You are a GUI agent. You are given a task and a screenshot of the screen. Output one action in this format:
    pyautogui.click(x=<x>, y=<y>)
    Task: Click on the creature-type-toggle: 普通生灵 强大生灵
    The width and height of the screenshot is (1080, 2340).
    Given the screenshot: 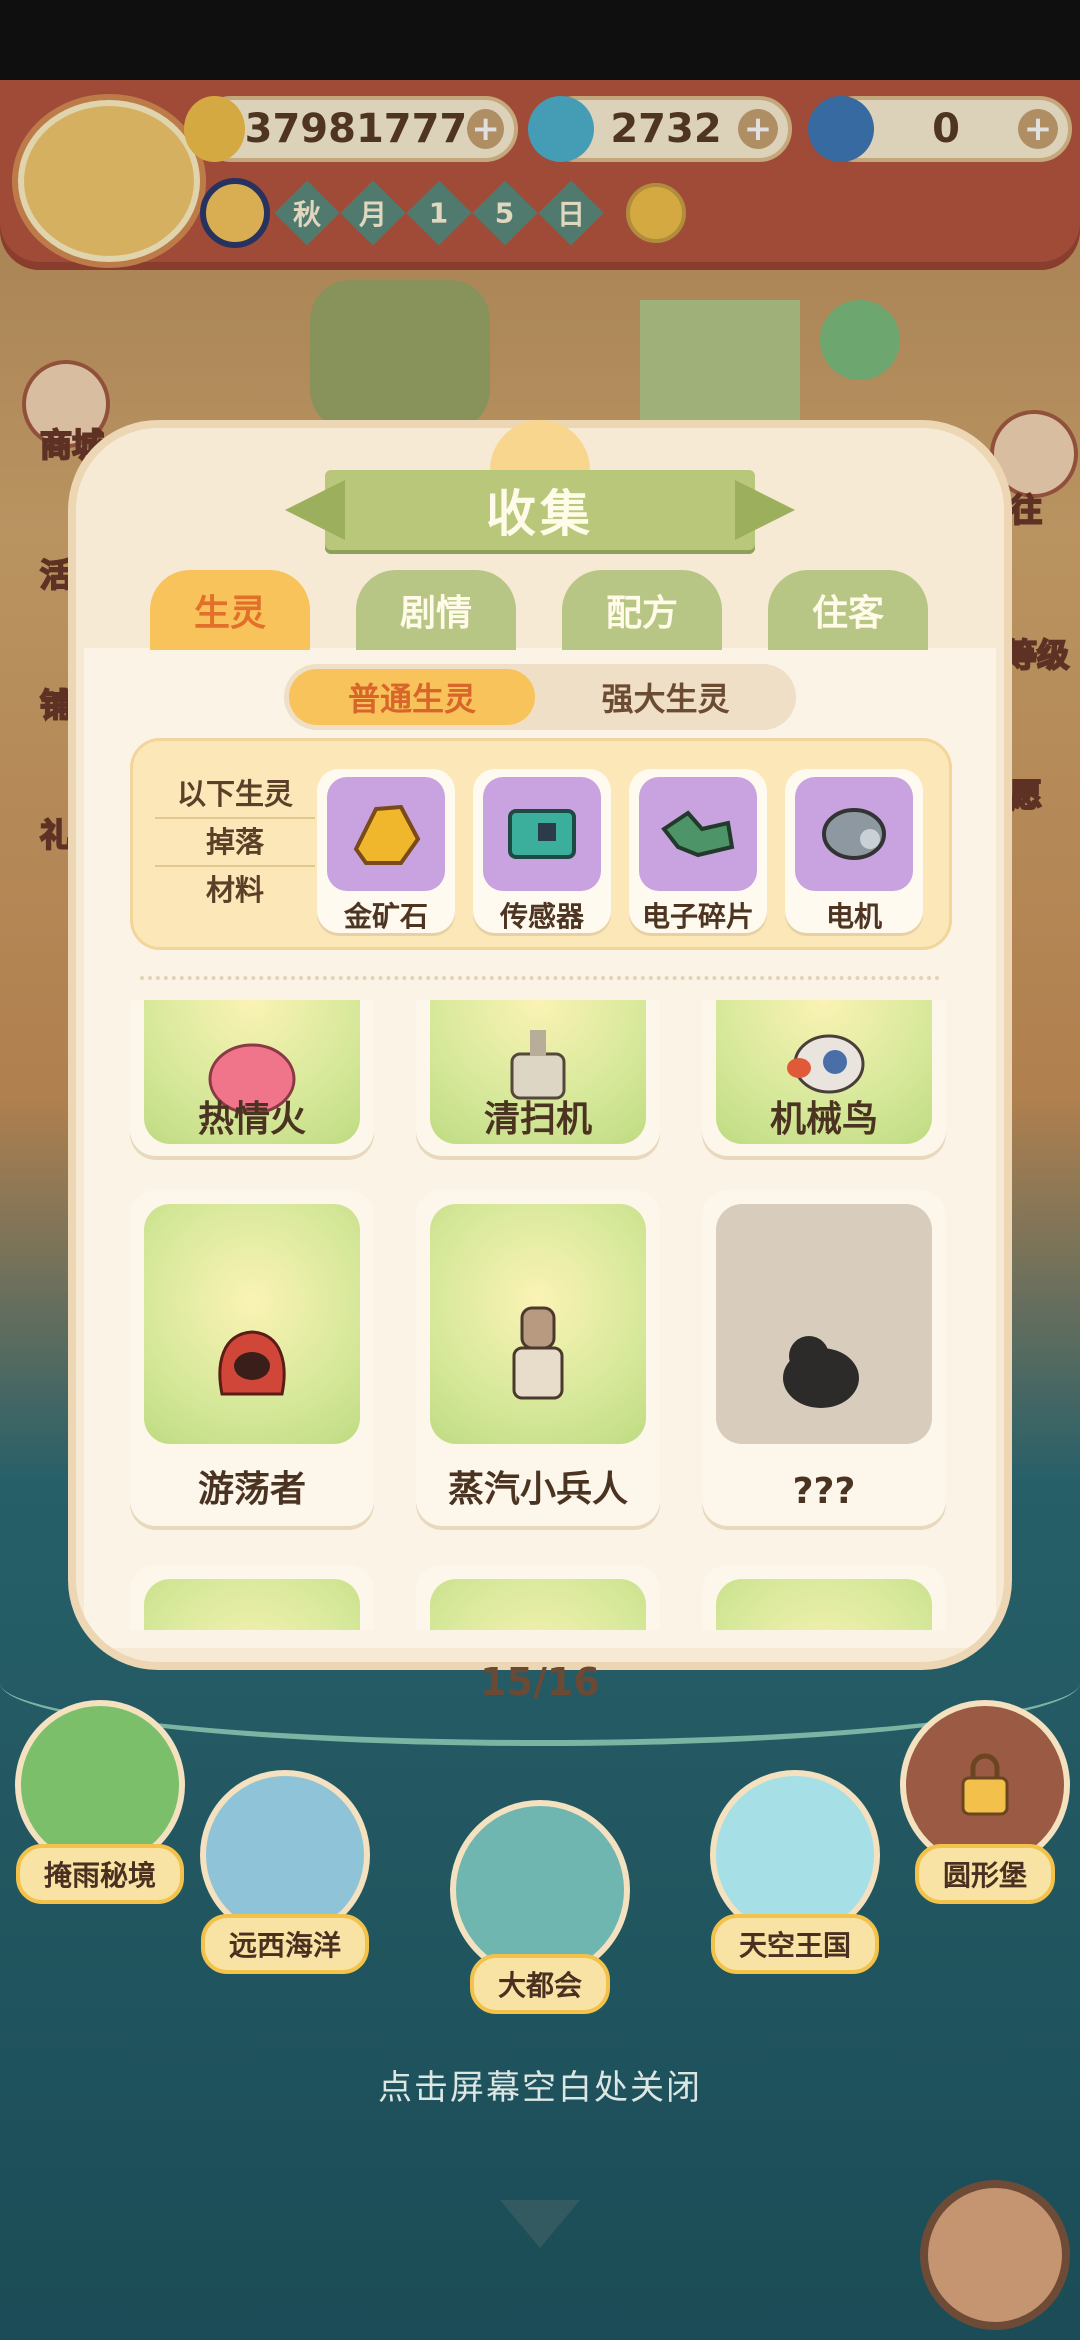 What is the action you would take?
    pyautogui.click(x=540, y=697)
    